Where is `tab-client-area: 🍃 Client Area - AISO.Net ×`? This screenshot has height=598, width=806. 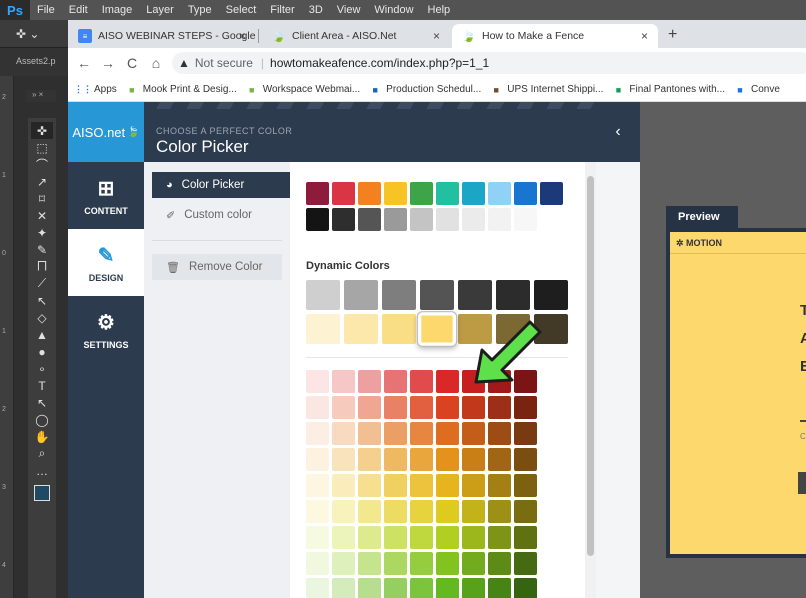 tab-client-area: 🍃 Client Area - AISO.Net × is located at coordinates (356, 36).